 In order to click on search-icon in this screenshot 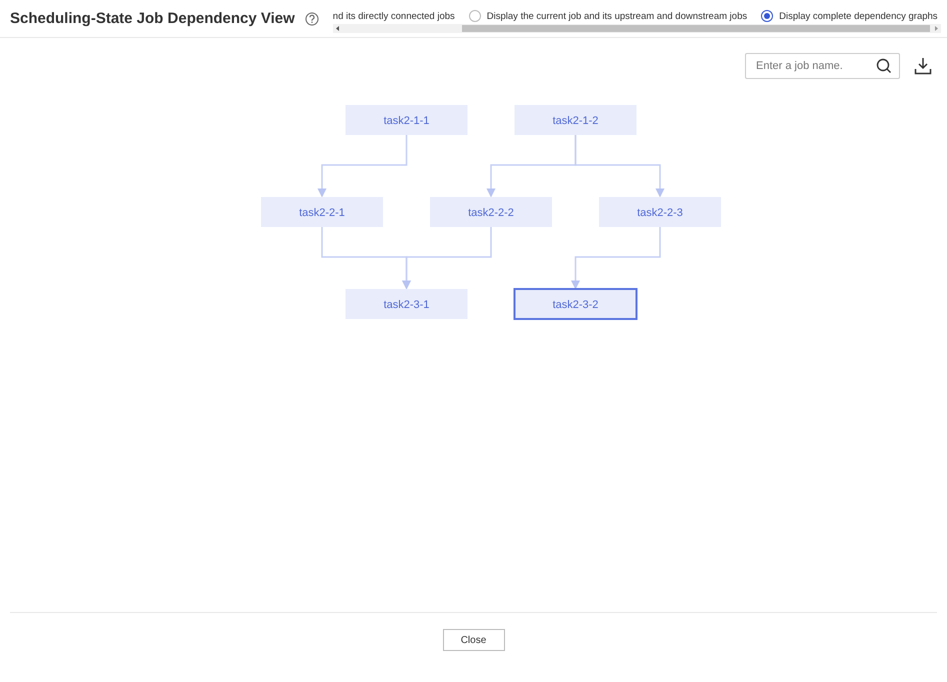, I will do `click(884, 66)`.